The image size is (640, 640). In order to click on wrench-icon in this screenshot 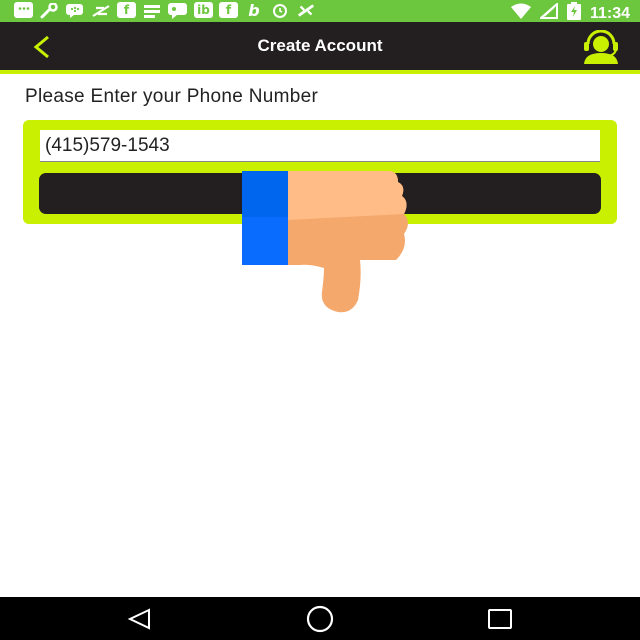, I will do `click(49, 10)`.